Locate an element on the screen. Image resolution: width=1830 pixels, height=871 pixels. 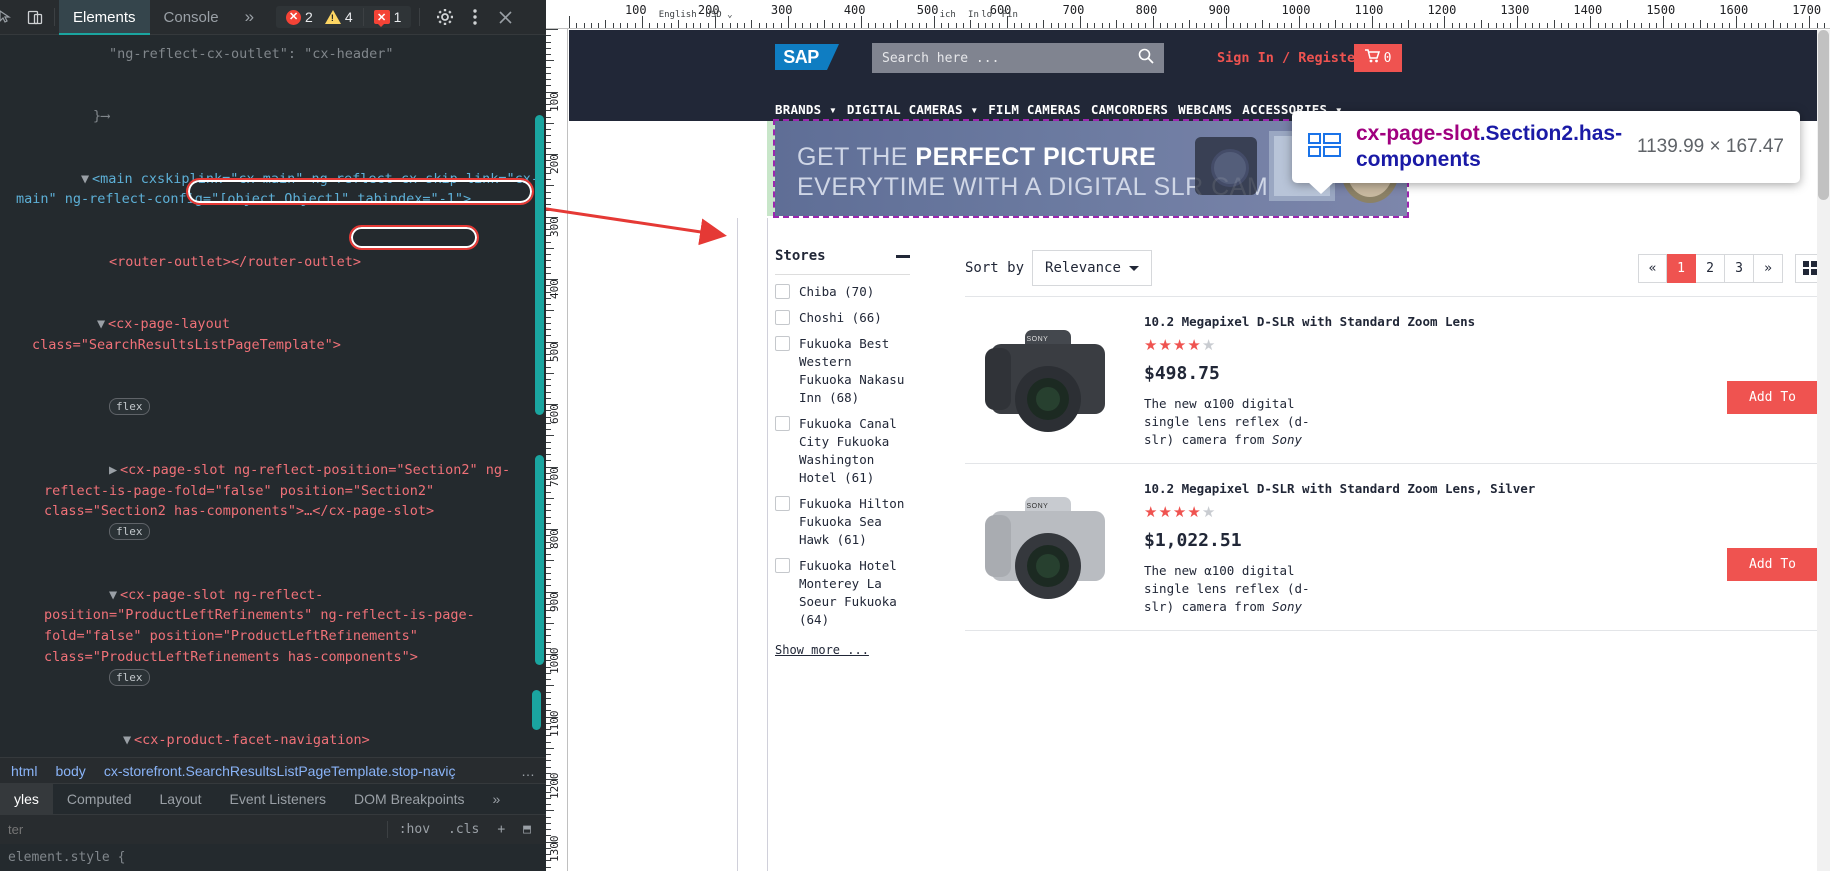
warning-count: 4 is located at coordinates (339, 17).